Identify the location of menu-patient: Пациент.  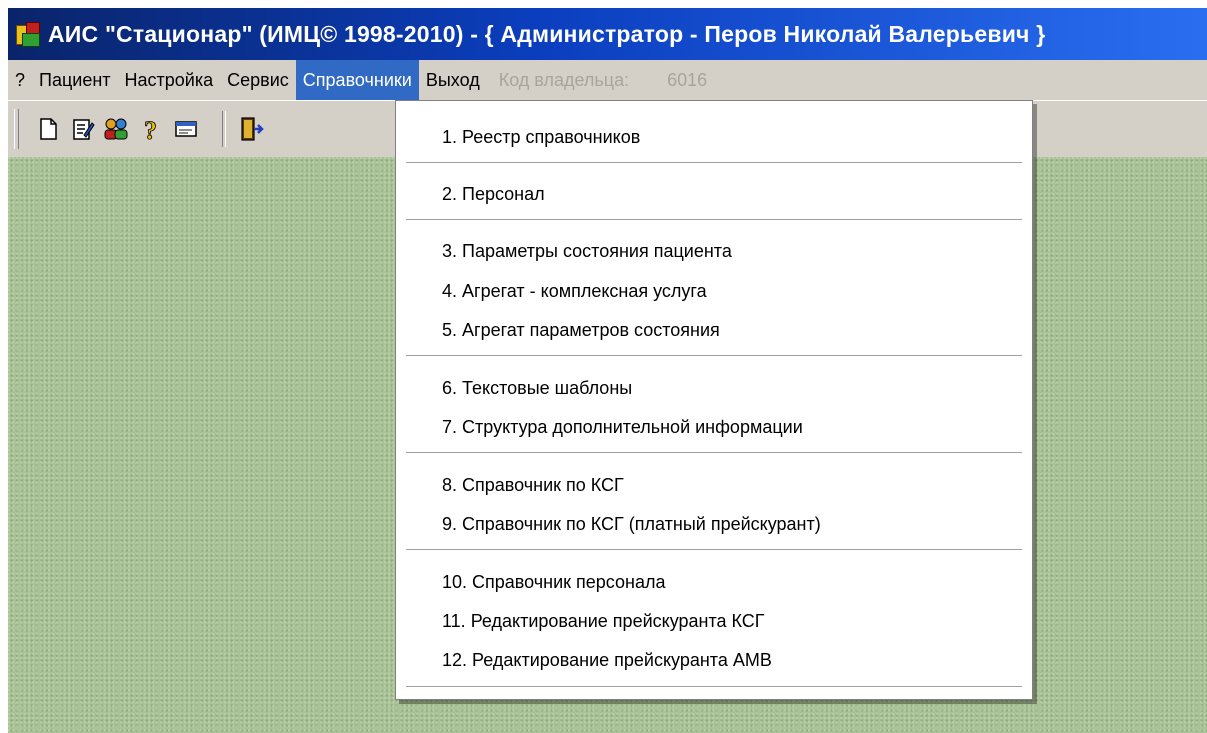
(75, 80).